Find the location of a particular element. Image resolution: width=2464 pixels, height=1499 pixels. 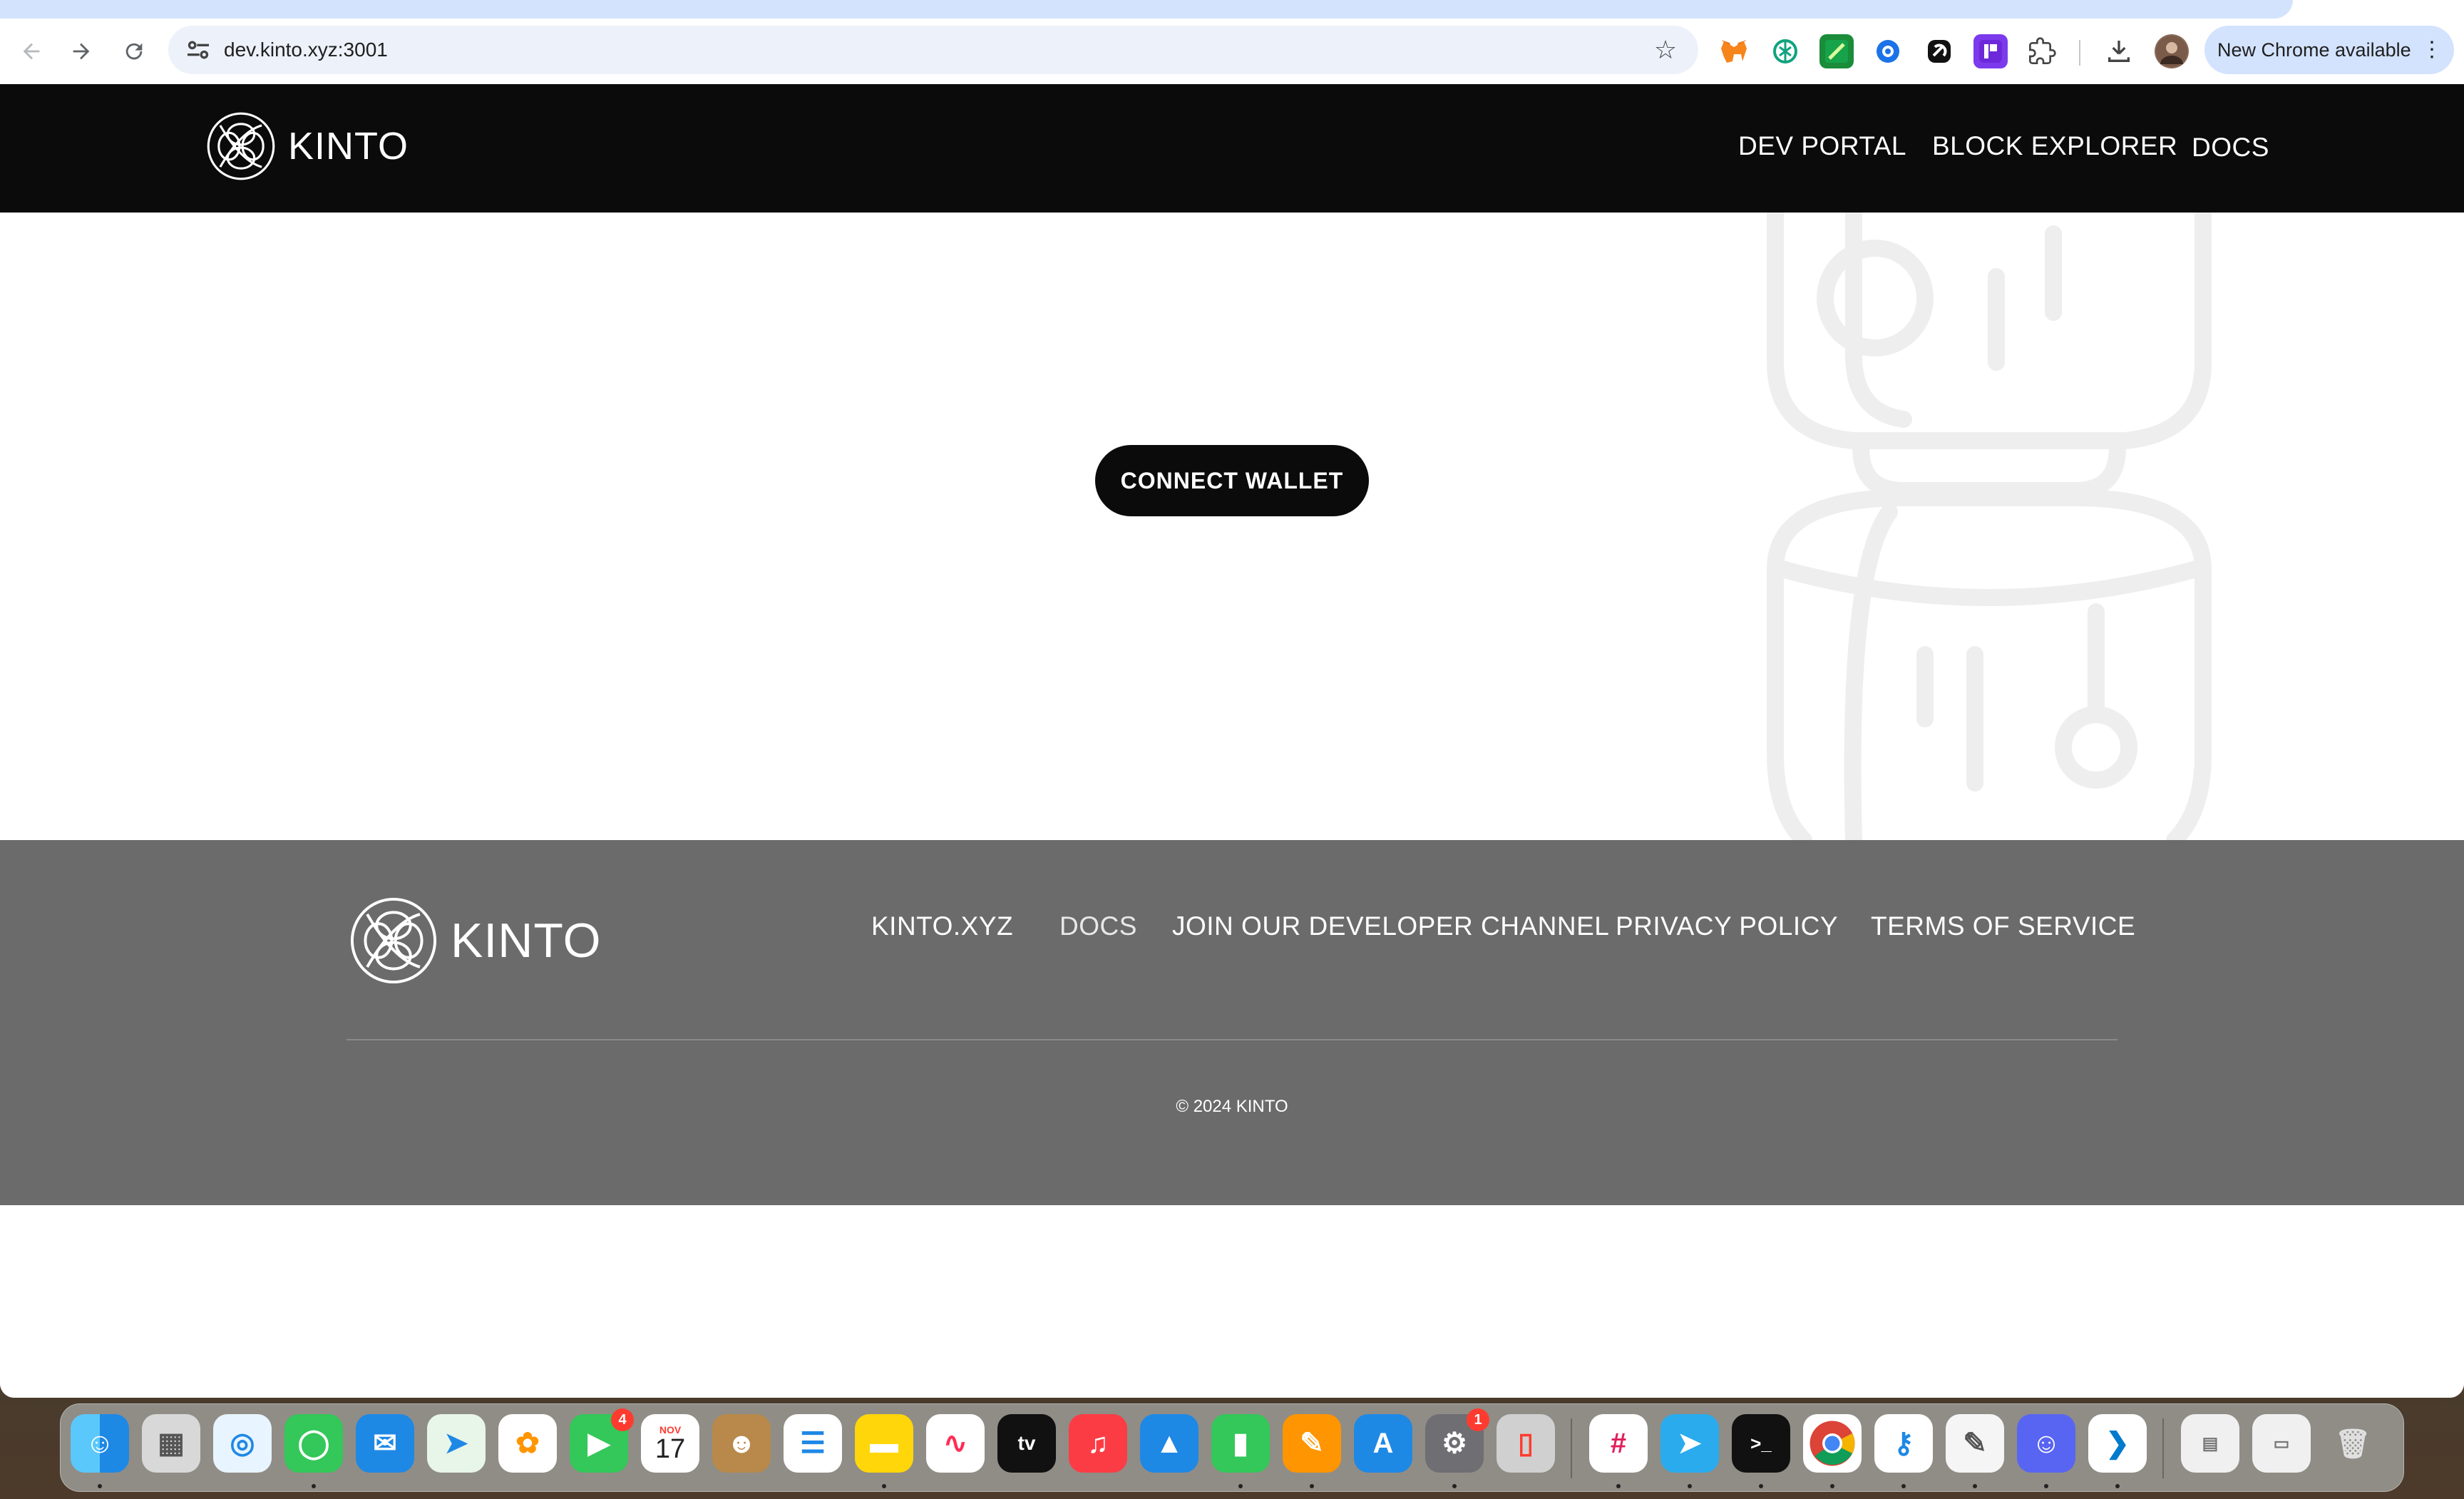

forward-button is located at coordinates (81, 51).